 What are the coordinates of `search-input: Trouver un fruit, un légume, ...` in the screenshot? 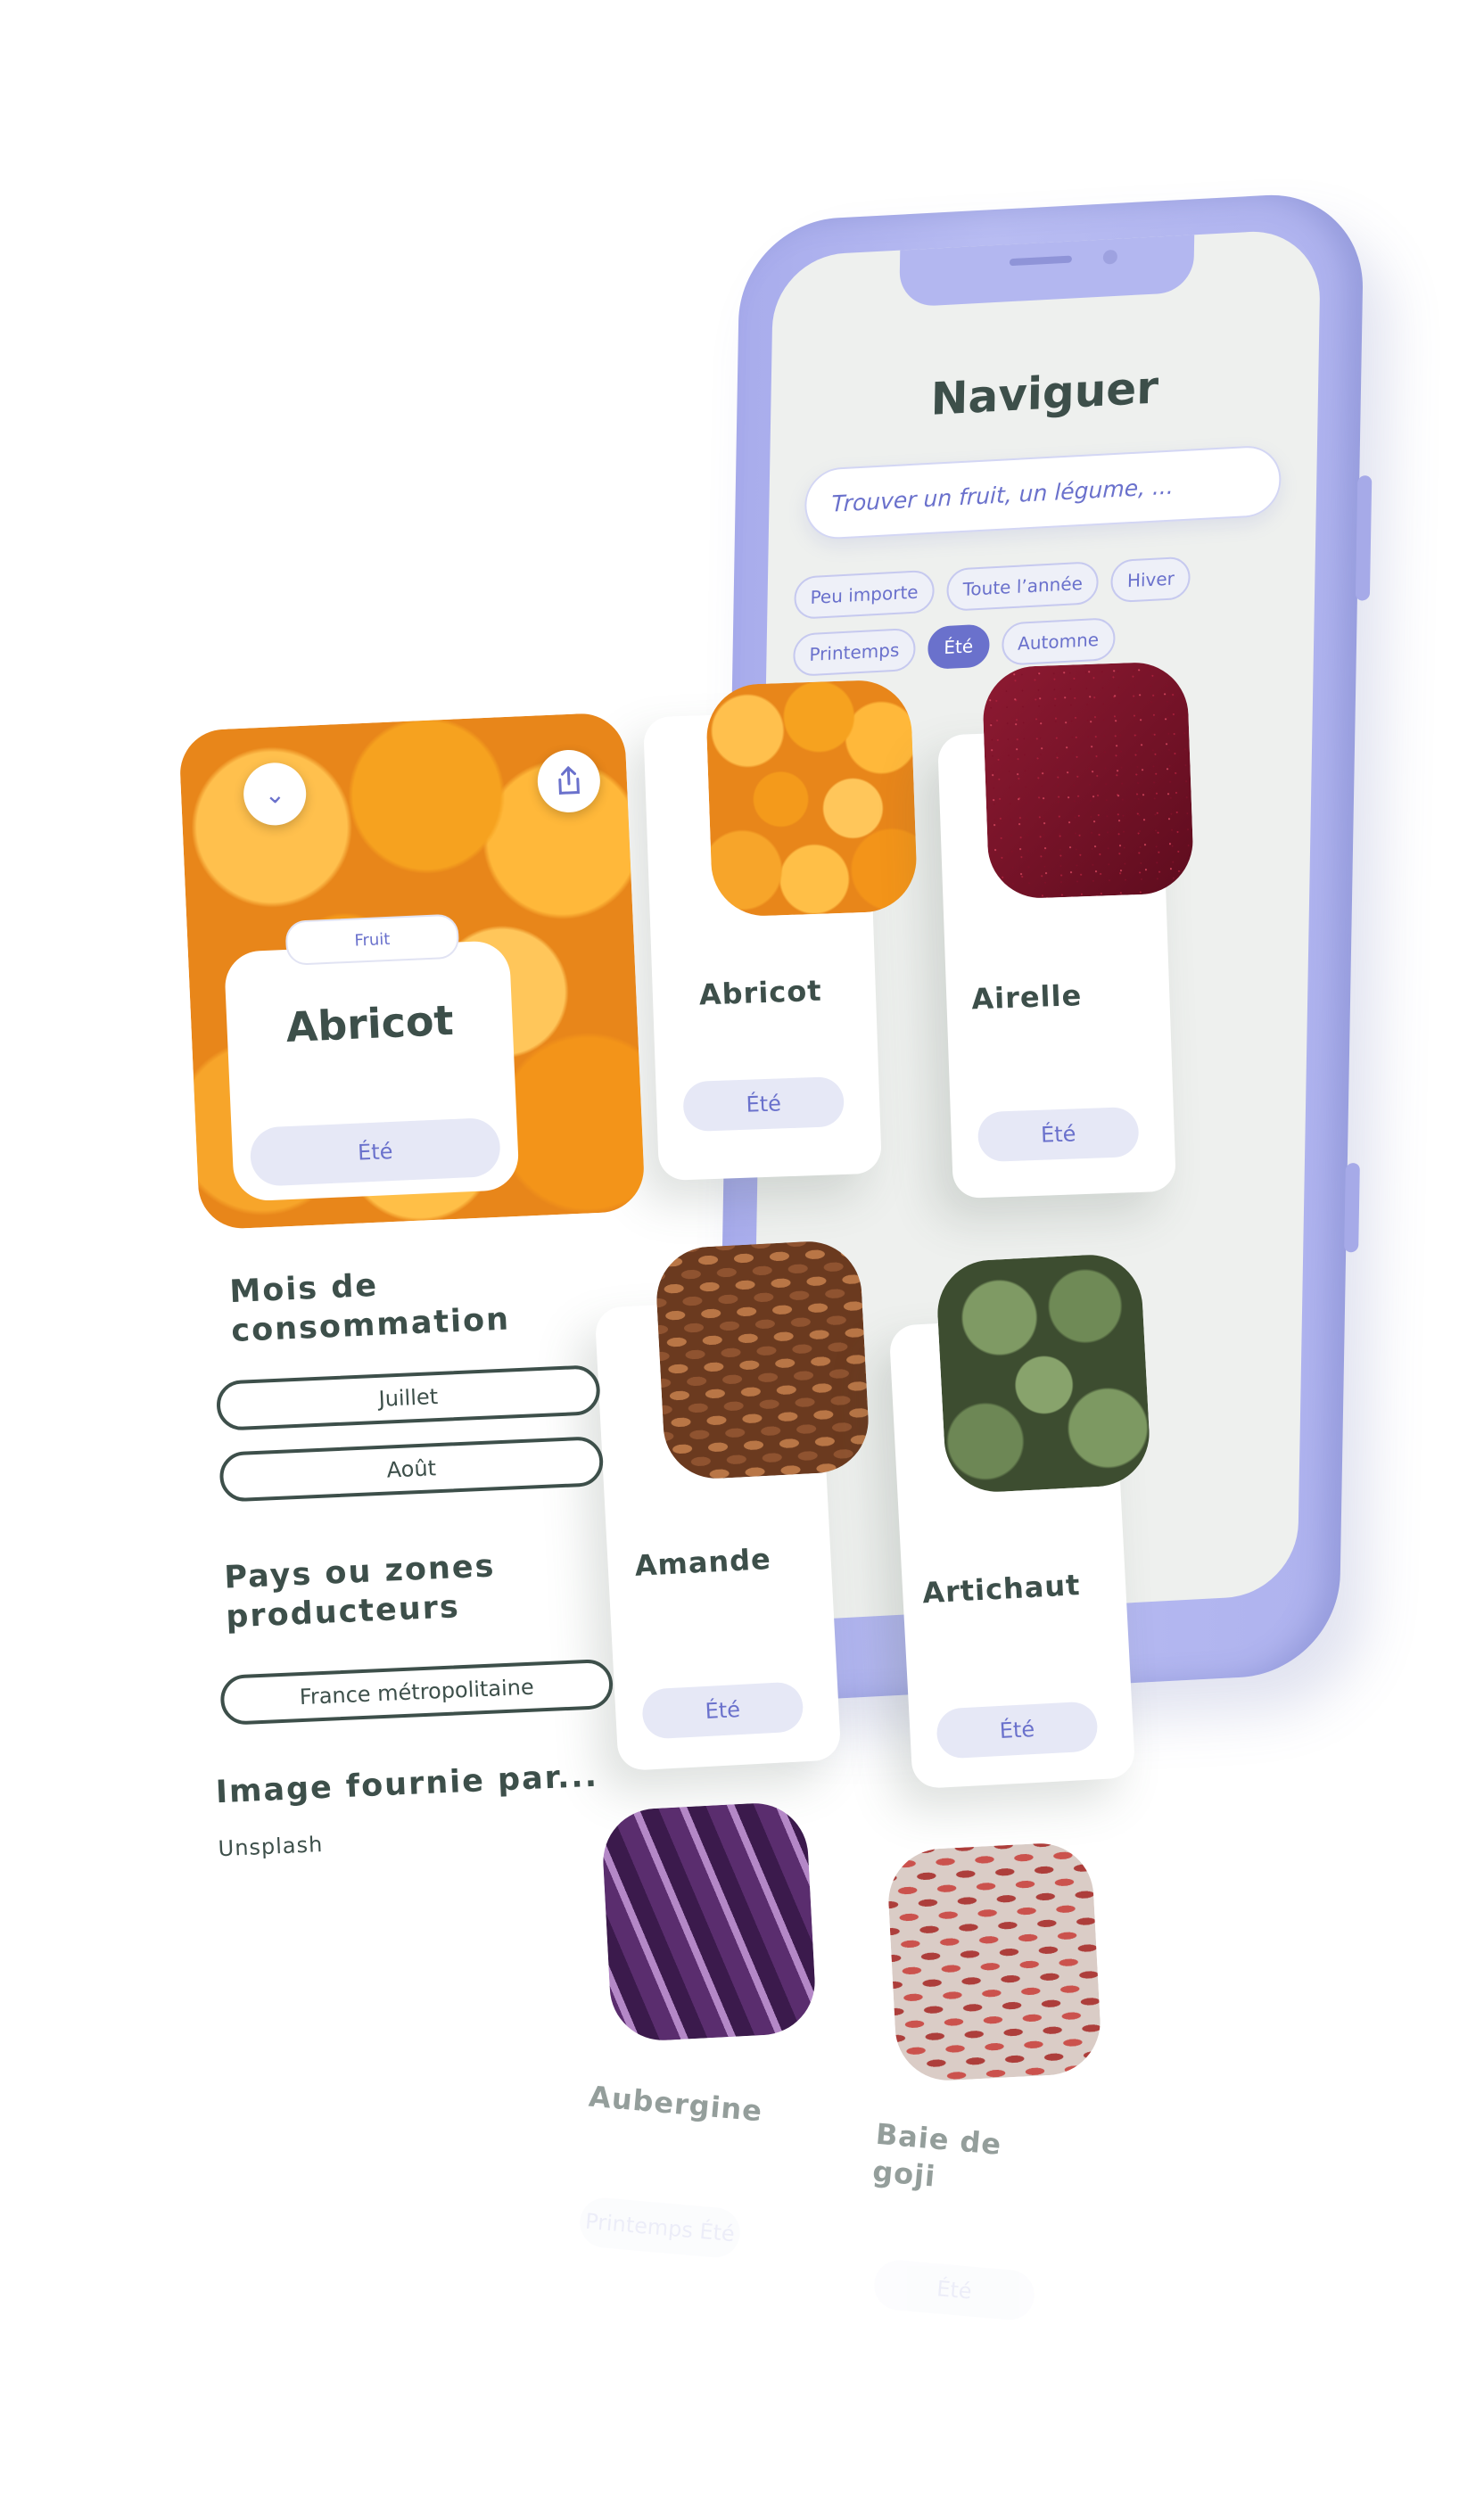 It's located at (1043, 492).